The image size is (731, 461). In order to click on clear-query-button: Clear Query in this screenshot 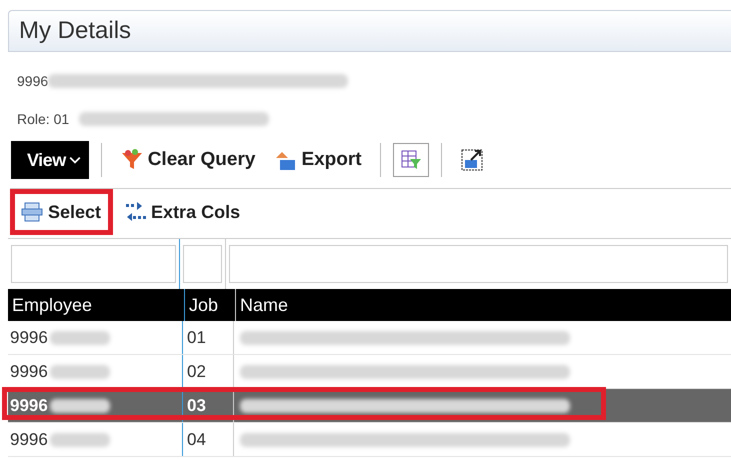, I will do `click(188, 160)`.